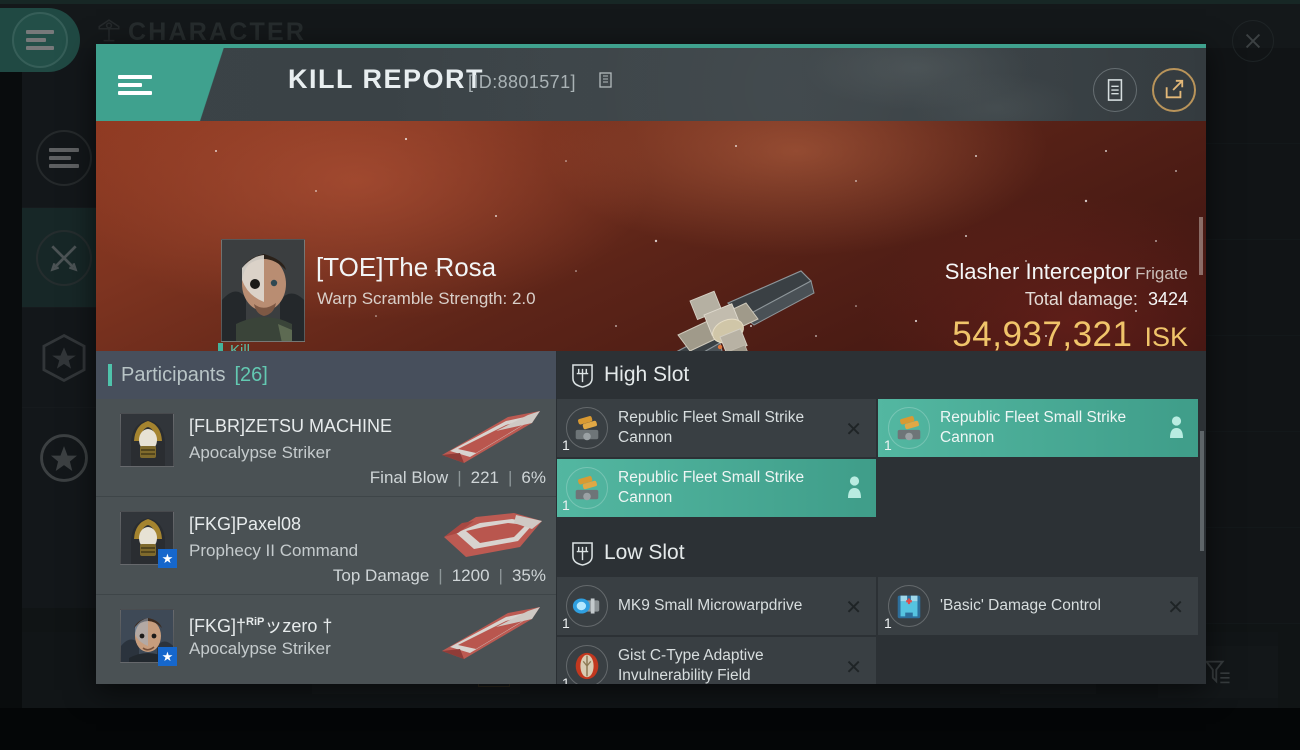 This screenshot has width=1300, height=750. I want to click on kill-id-label: [ID:8801571], so click(522, 82).